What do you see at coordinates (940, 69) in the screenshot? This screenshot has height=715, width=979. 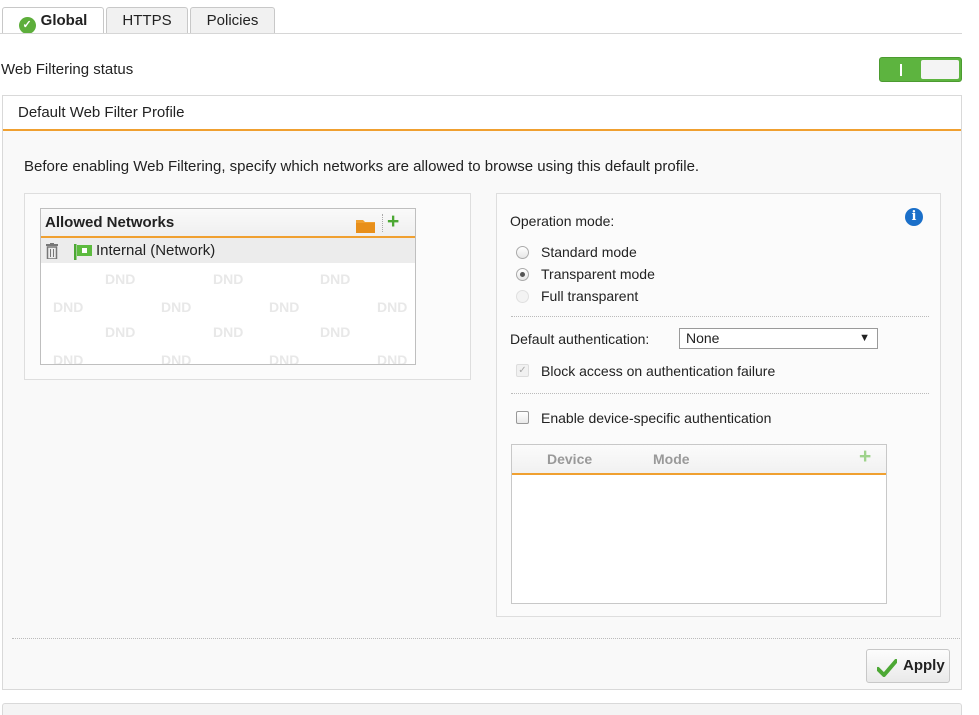 I see `toggle-knob` at bounding box center [940, 69].